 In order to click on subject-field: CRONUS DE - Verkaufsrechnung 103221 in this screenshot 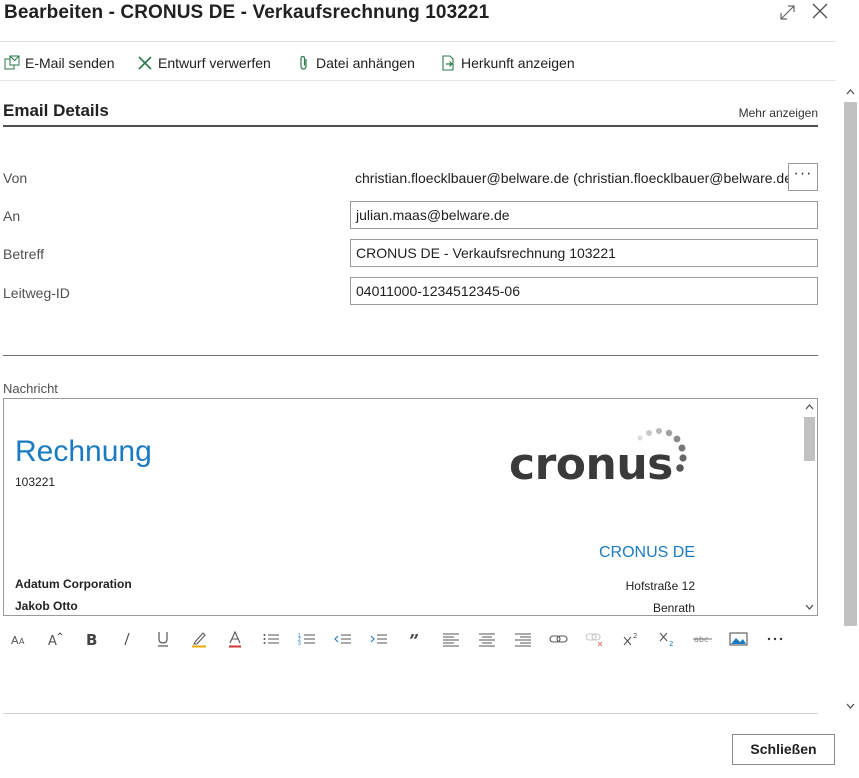, I will do `click(584, 253)`.